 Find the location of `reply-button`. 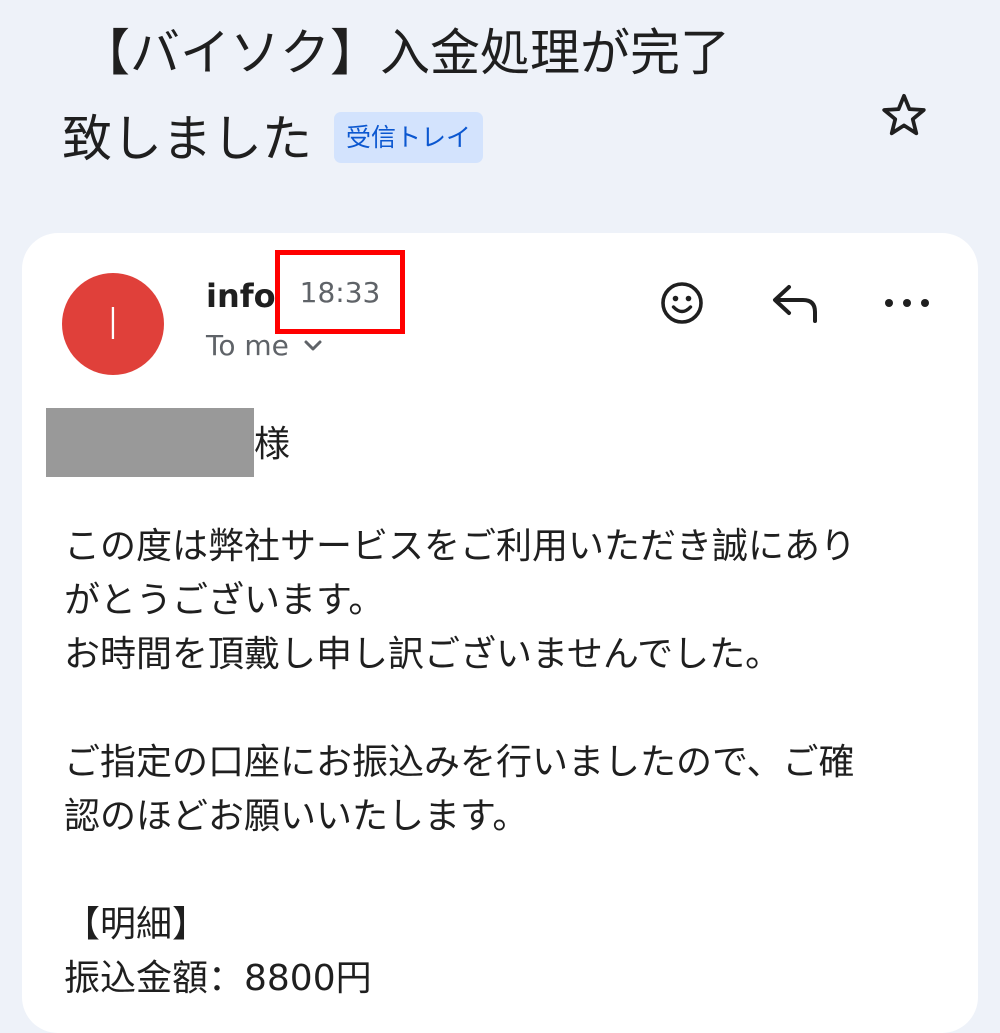

reply-button is located at coordinates (795, 303).